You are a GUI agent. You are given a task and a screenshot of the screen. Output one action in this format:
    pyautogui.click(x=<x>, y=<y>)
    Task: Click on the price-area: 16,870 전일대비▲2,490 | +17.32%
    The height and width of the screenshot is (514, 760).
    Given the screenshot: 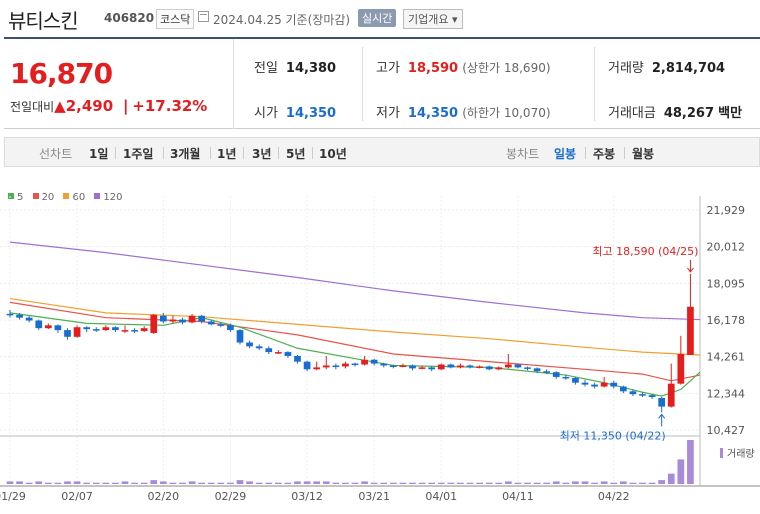 What is the action you would take?
    pyautogui.click(x=119, y=84)
    